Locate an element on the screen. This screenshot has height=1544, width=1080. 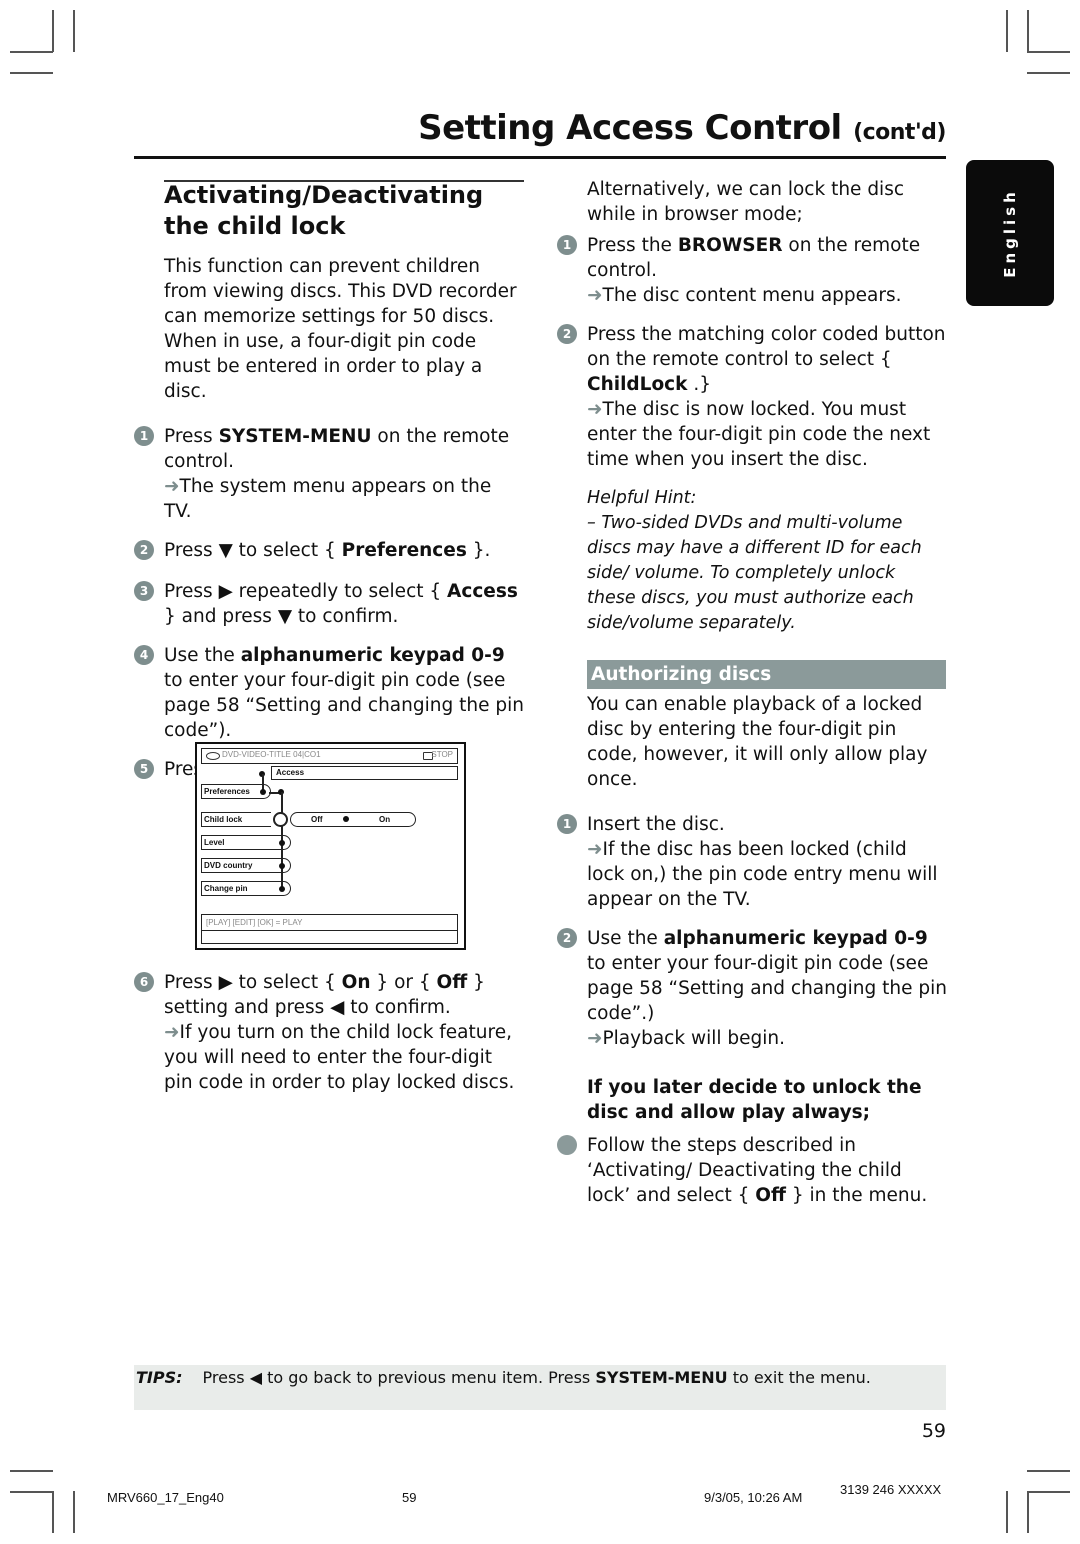
page-title-text: Setting Access Control is located at coordinates (630, 128).